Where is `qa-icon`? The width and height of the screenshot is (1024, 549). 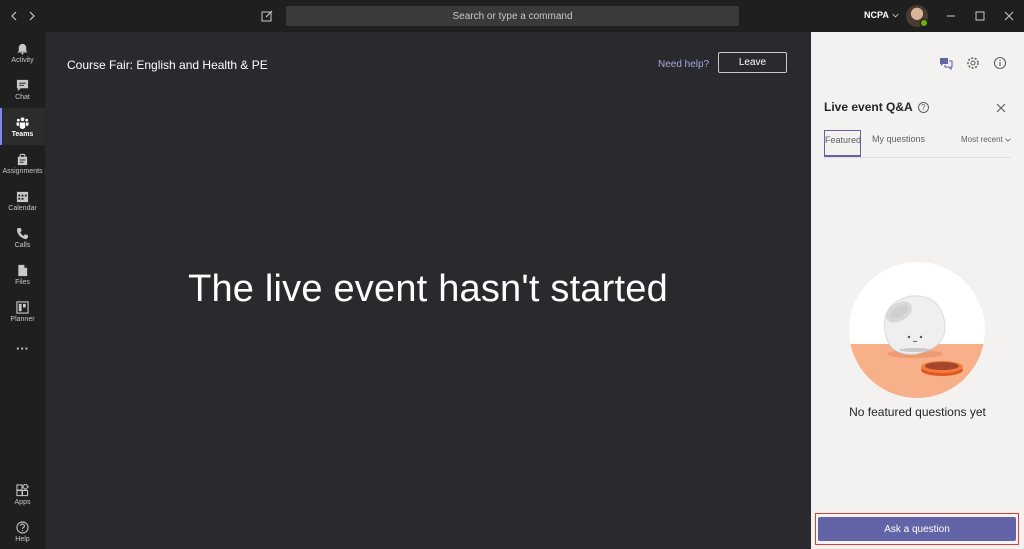 qa-icon is located at coordinates (946, 64).